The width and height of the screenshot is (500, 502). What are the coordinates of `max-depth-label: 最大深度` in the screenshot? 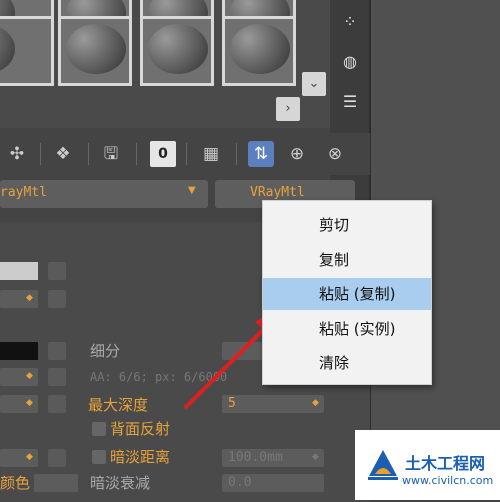 It's located at (118, 405).